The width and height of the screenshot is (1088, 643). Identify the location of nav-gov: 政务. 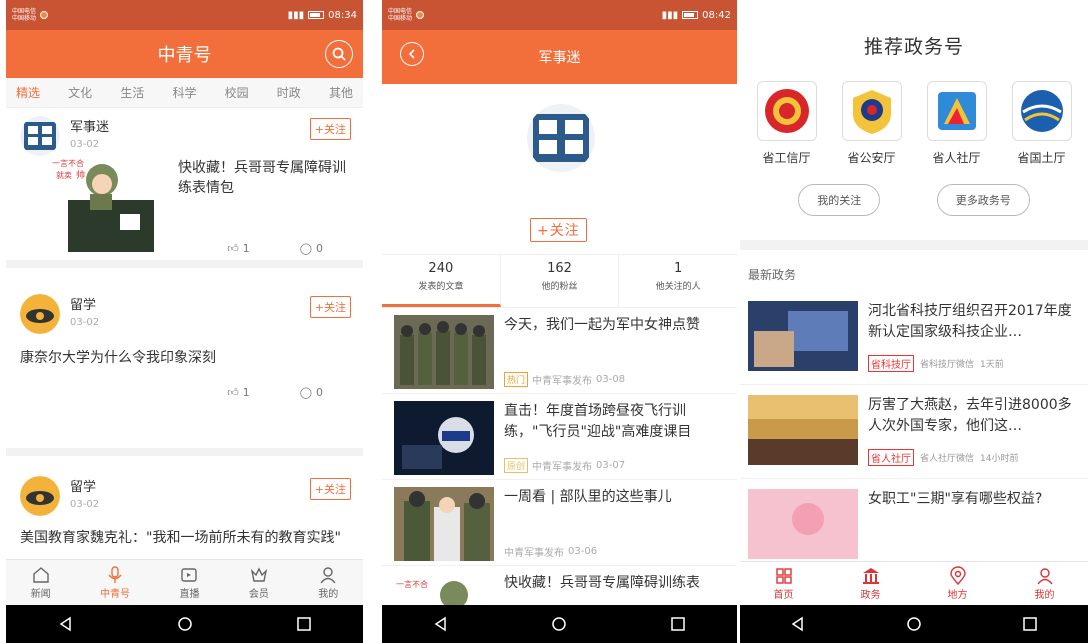
(871, 583).